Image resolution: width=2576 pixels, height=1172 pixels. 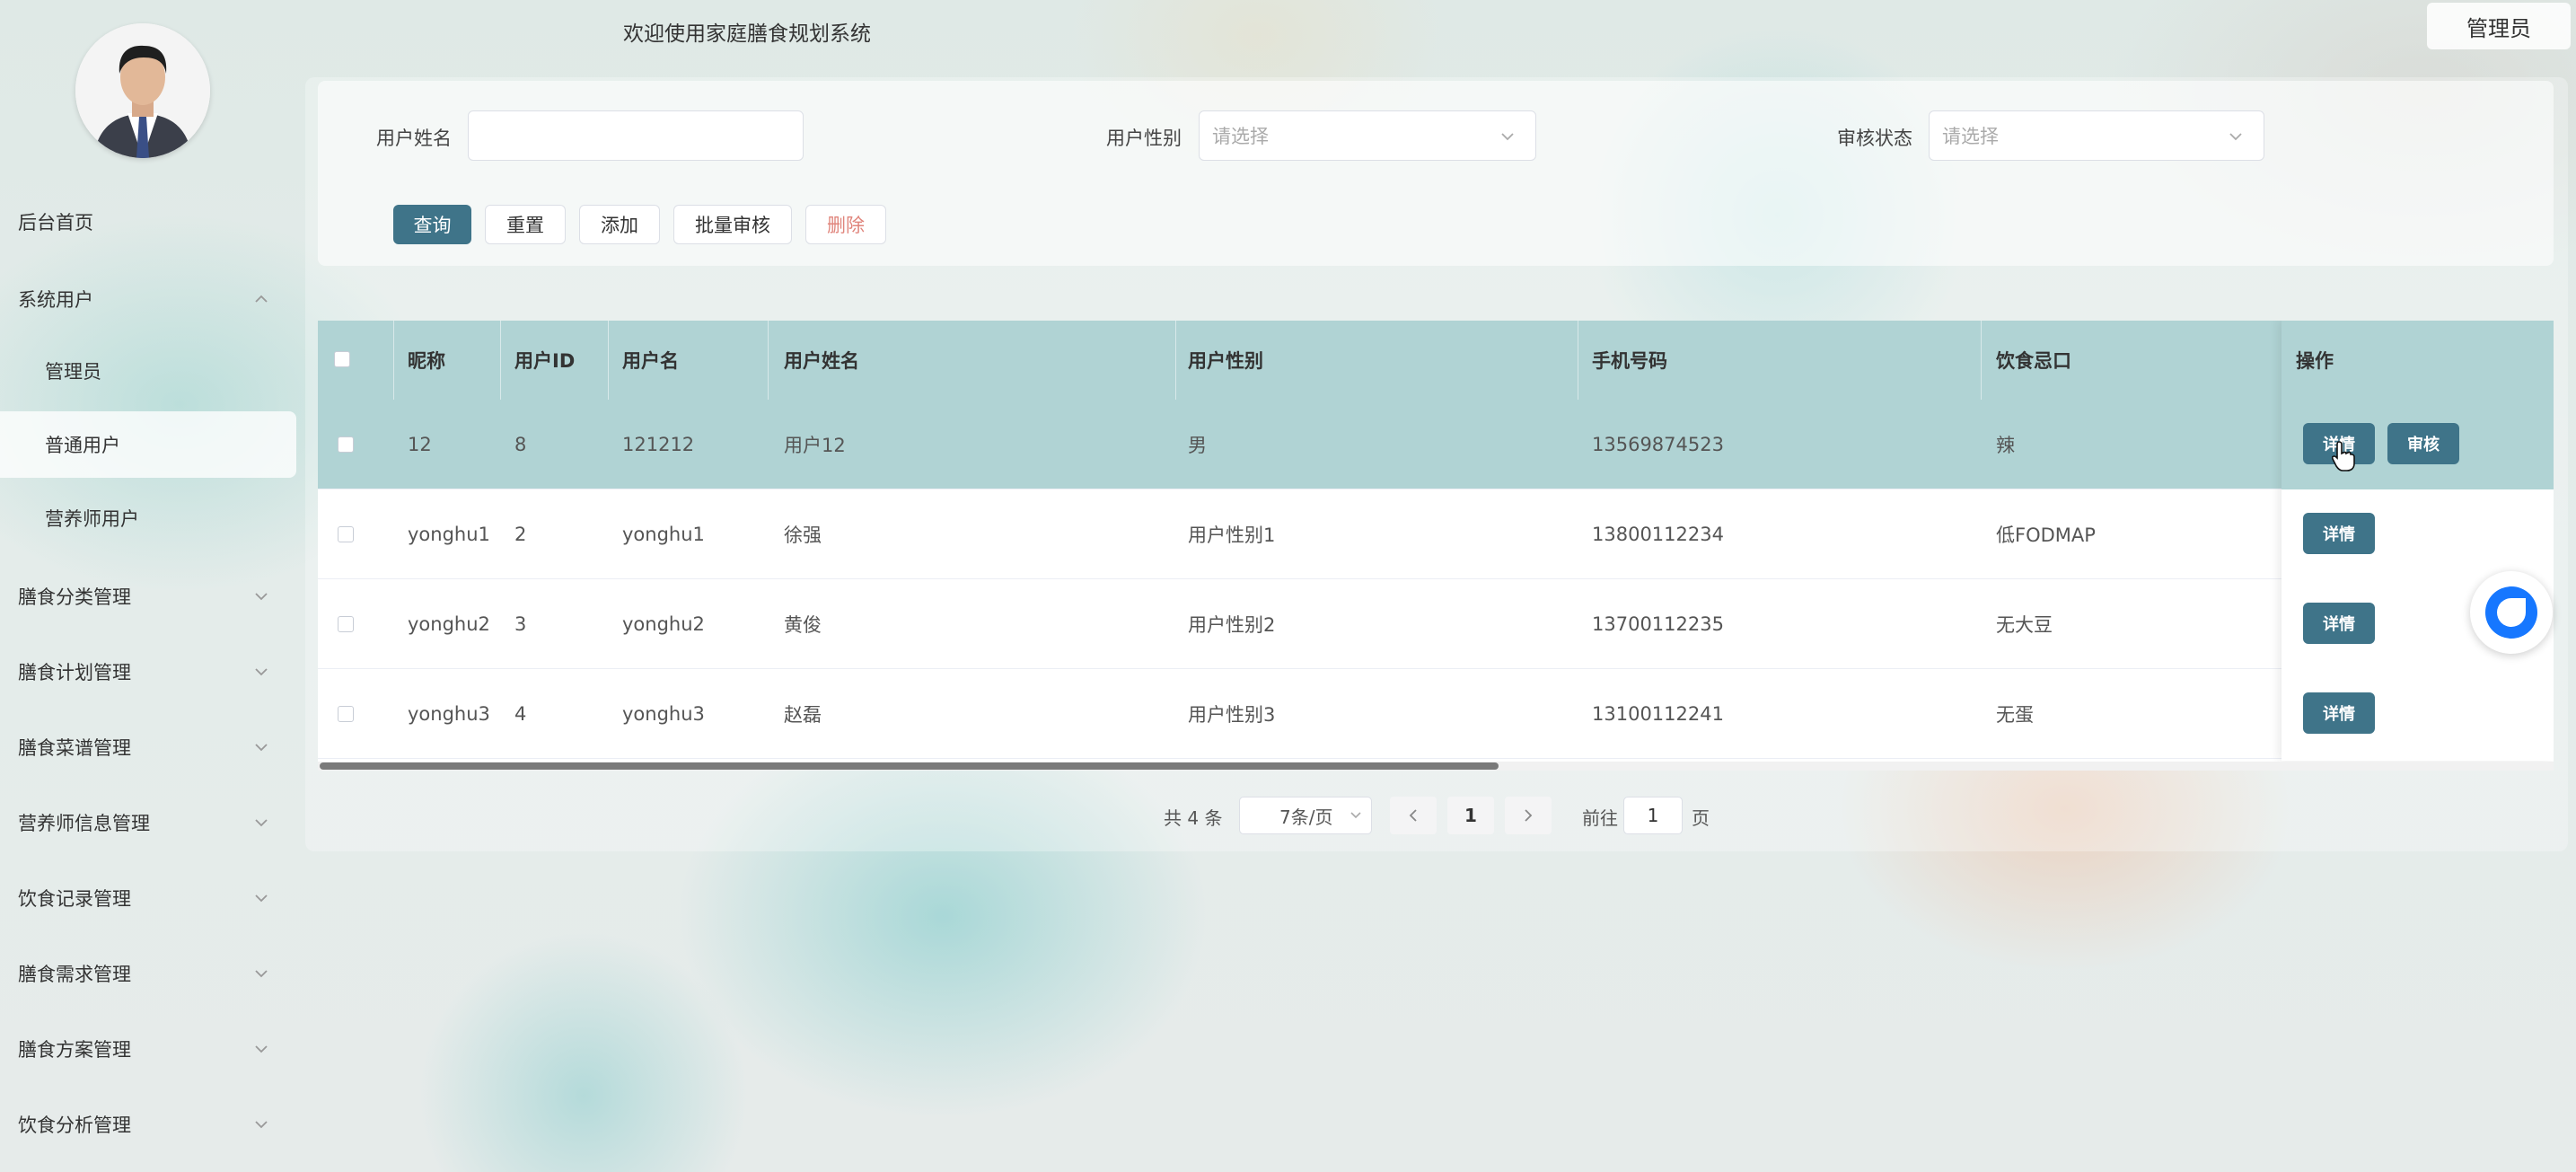 What do you see at coordinates (74, 672) in the screenshot?
I see `sidebar-item-label: 膳食计划管理` at bounding box center [74, 672].